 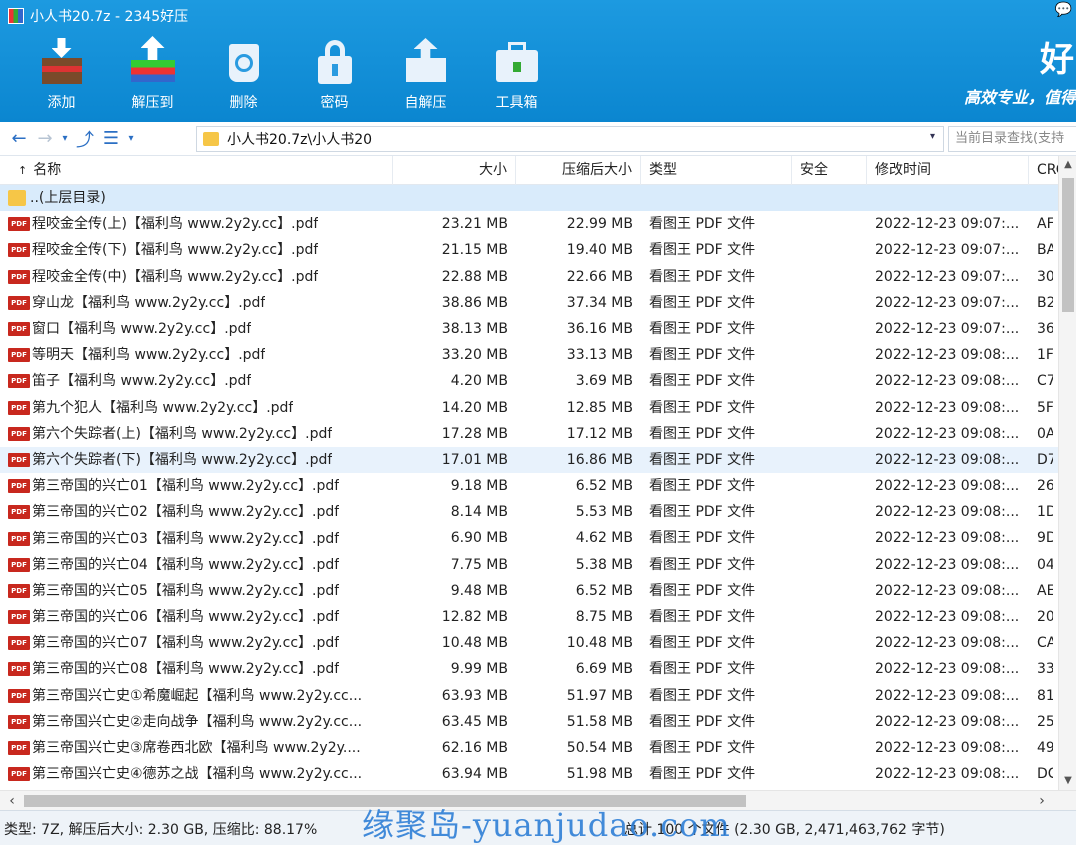 I want to click on col-name: ↑ 名称, so click(x=196, y=170).